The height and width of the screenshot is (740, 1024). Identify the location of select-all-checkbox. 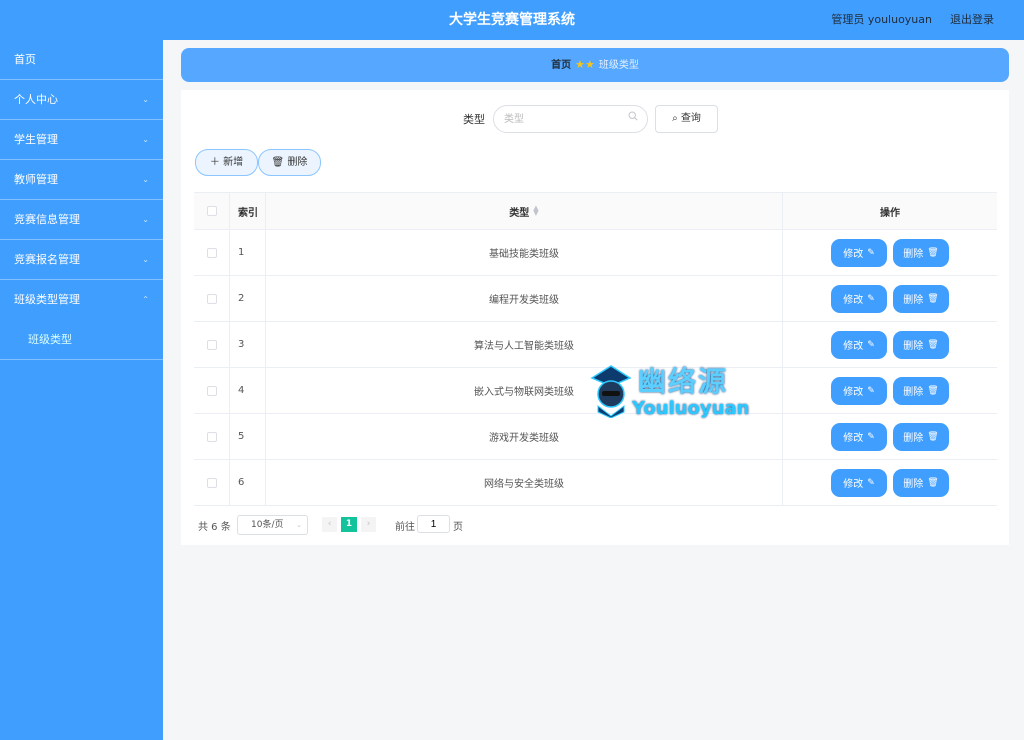
(211, 211).